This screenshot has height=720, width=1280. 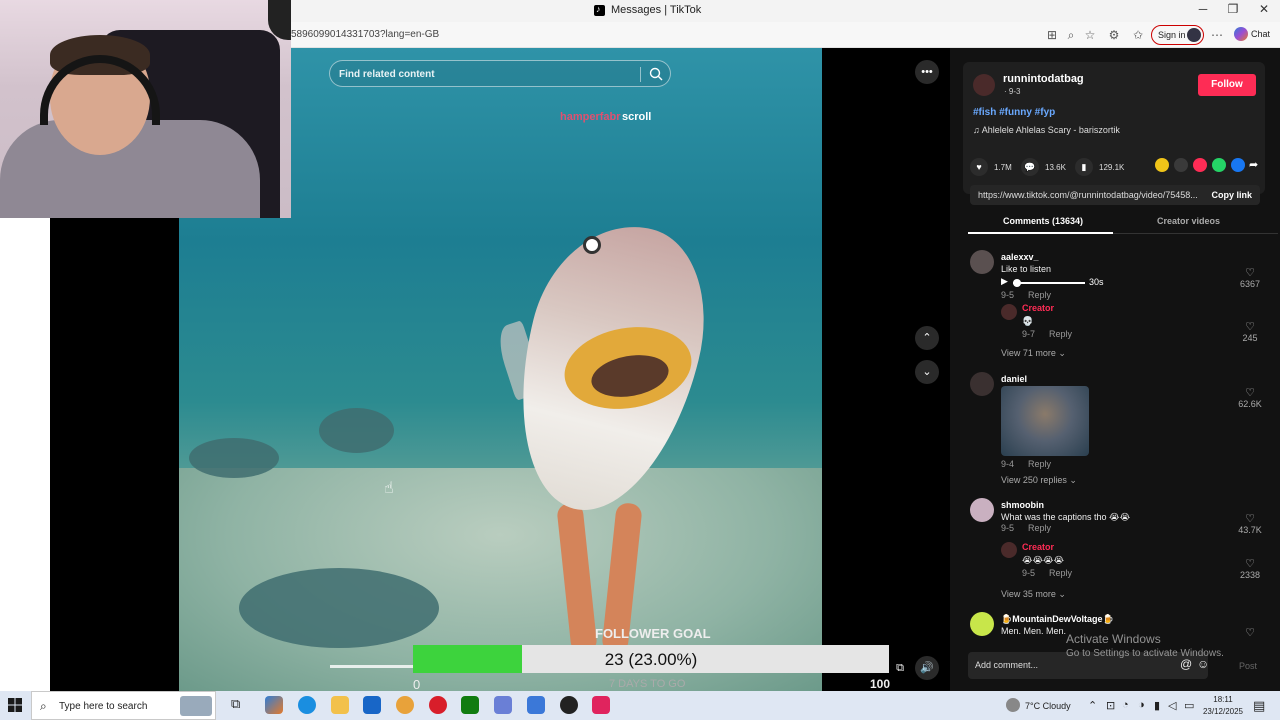 What do you see at coordinates (1090, 35) in the screenshot?
I see `favorite-star-icon: ☆` at bounding box center [1090, 35].